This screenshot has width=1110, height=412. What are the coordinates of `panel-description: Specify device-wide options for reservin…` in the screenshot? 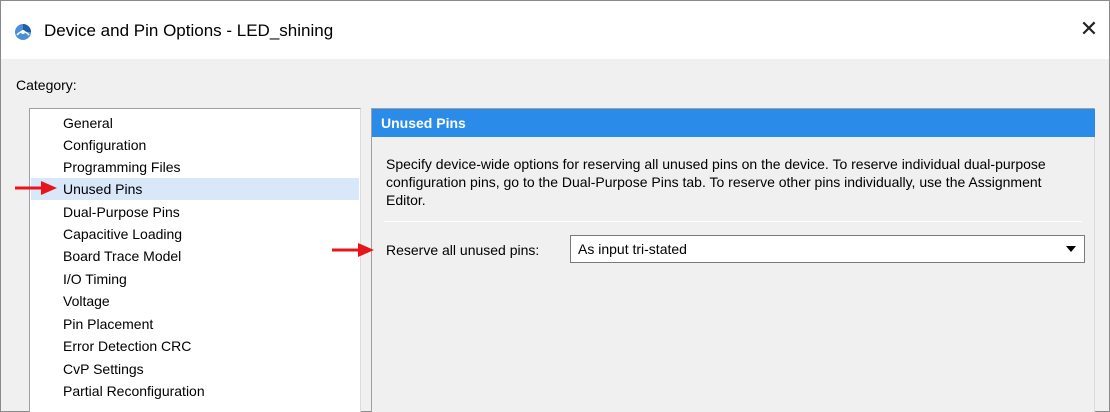 It's located at (716, 182).